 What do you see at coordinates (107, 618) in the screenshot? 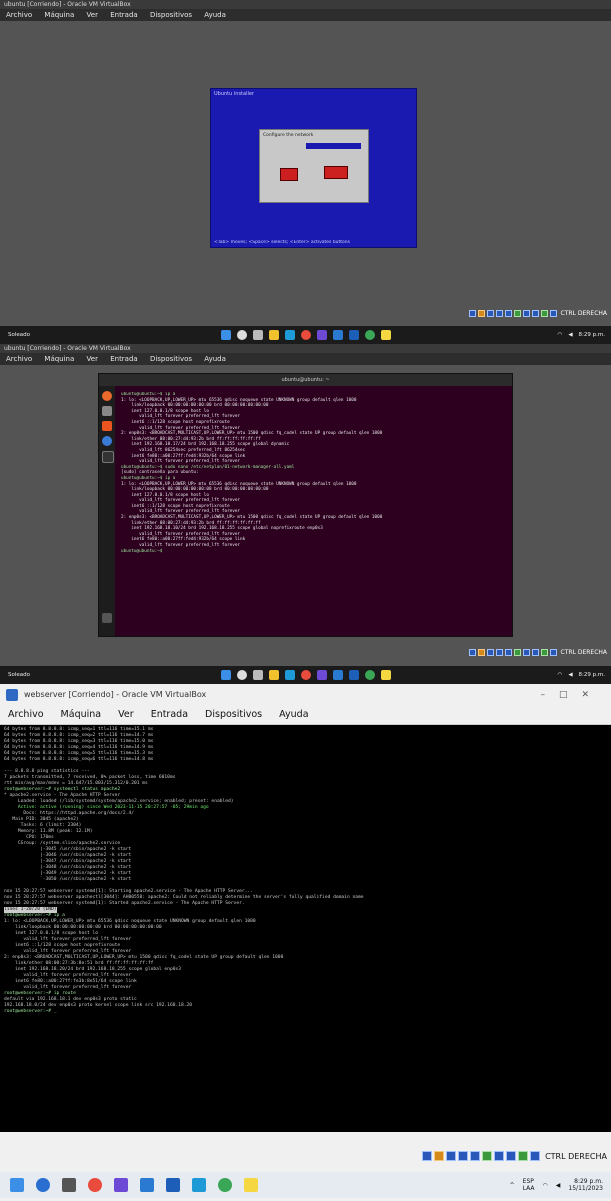
I see `app-grid-icon` at bounding box center [107, 618].